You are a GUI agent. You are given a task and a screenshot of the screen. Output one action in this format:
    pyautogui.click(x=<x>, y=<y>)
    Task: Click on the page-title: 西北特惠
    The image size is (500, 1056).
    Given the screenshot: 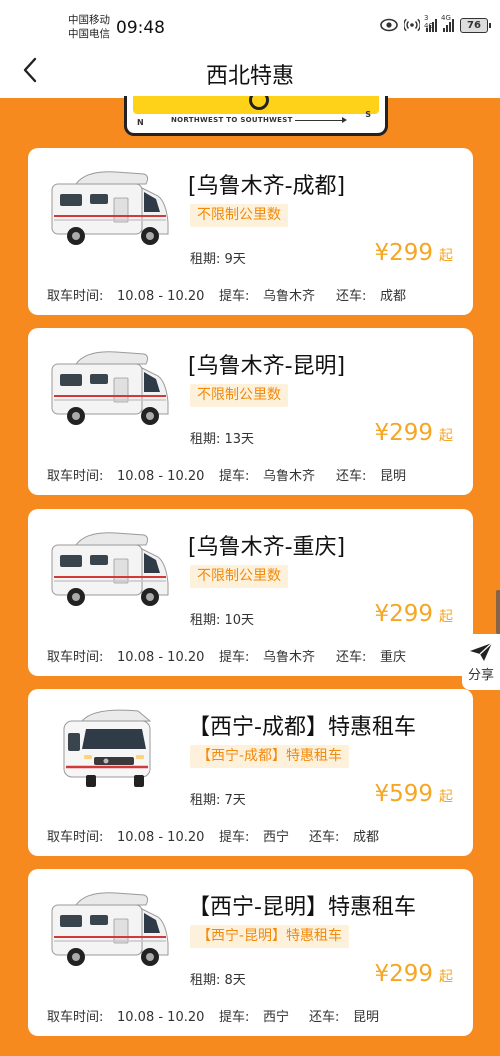 What is the action you would take?
    pyautogui.click(x=249, y=76)
    